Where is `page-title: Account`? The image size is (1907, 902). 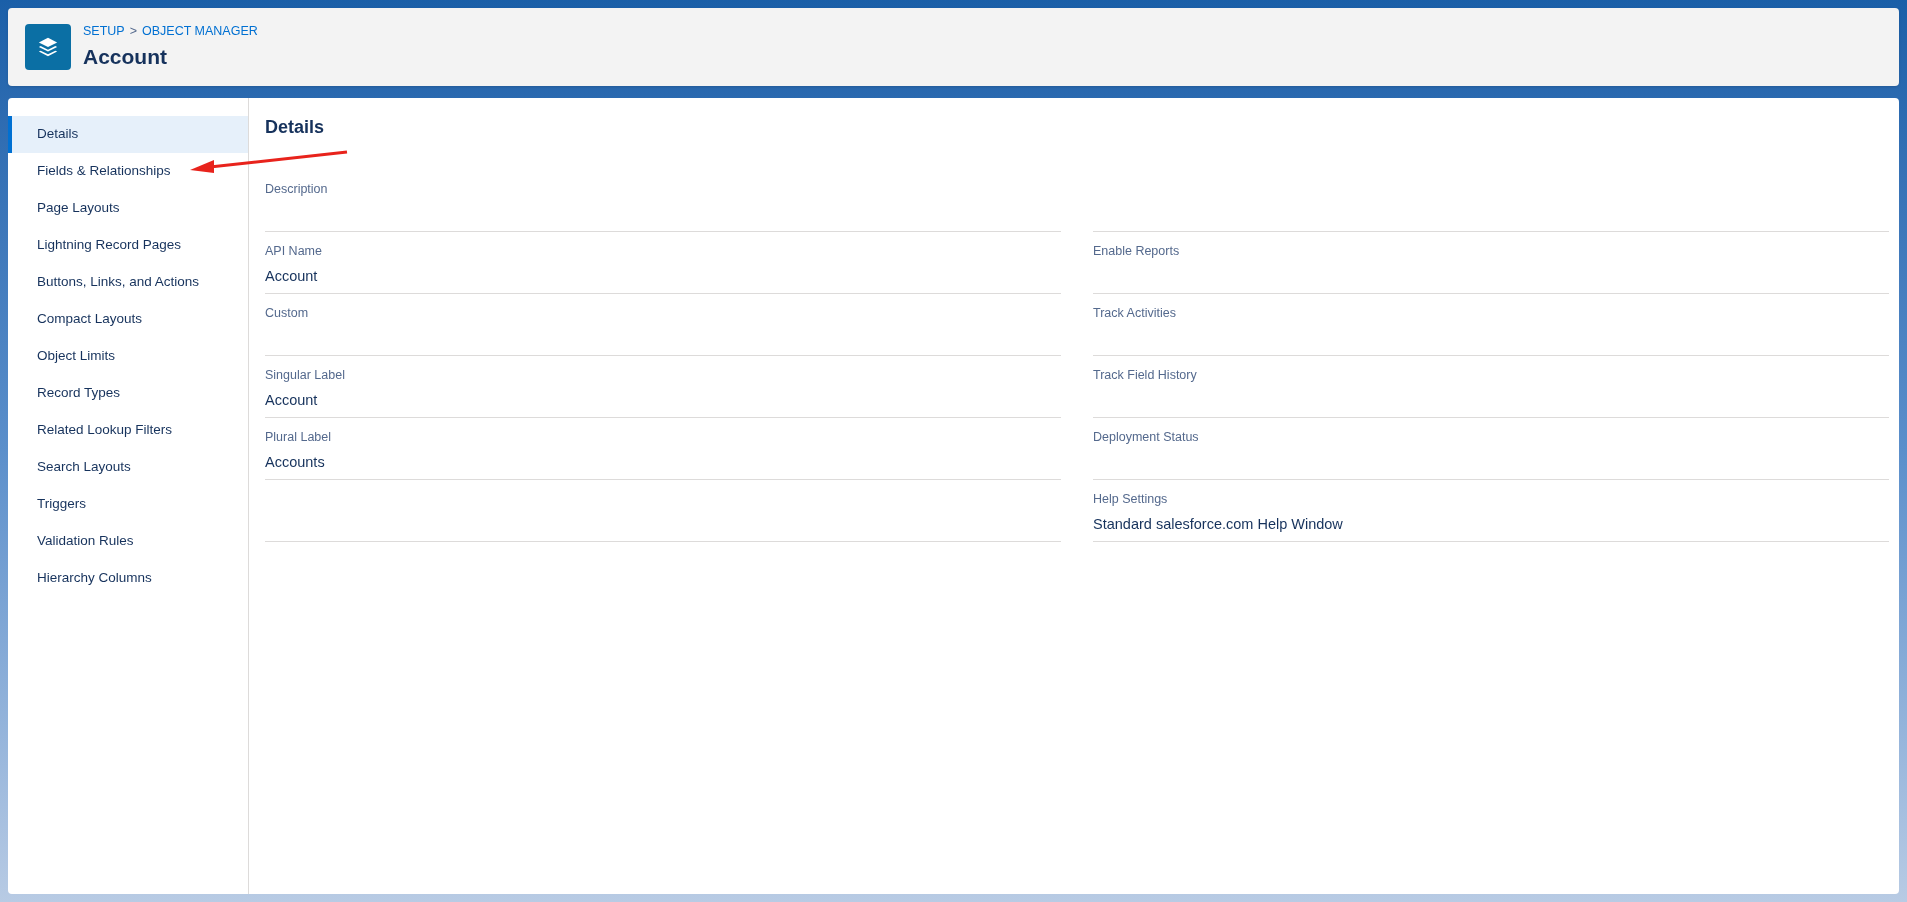
page-title: Account is located at coordinates (125, 56).